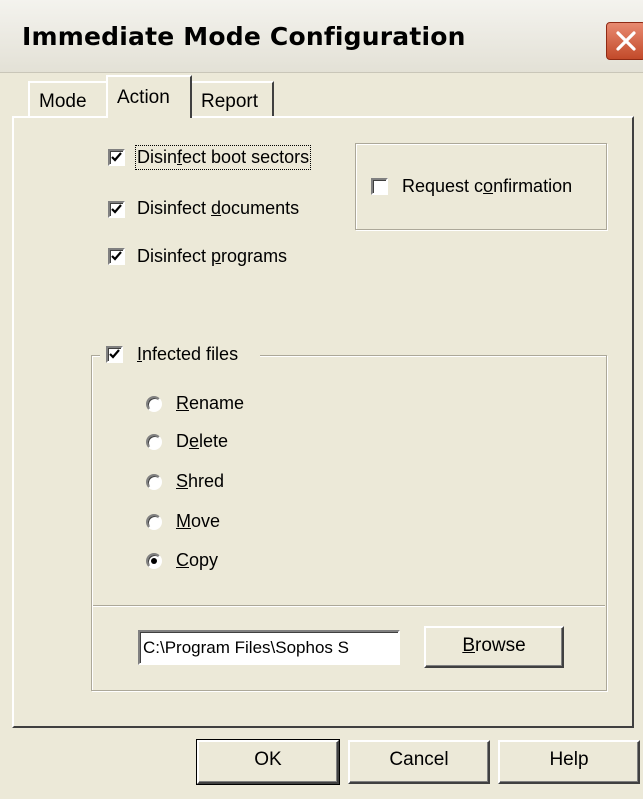 This screenshot has width=643, height=799. I want to click on help-button: Help, so click(569, 762).